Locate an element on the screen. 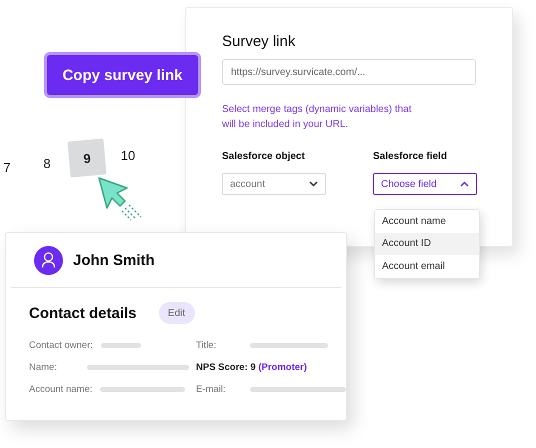 The height and width of the screenshot is (448, 536). helper-text: Select merge tags (dynamic variables) that will be included in your URL. is located at coordinates (317, 117).